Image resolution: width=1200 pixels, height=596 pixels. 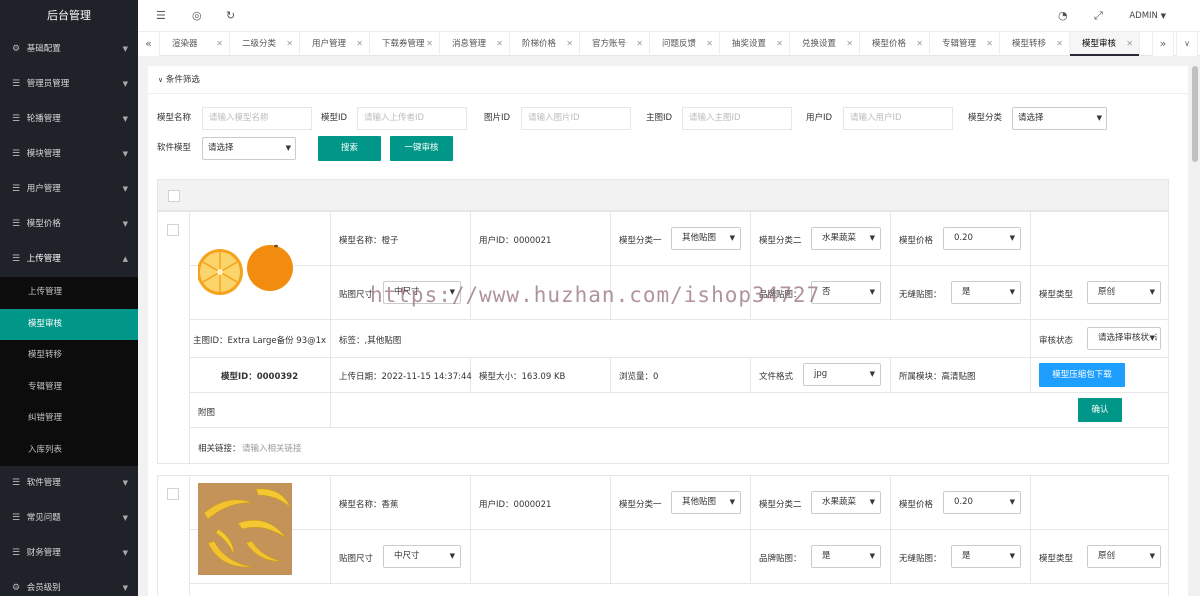 What do you see at coordinates (265, 44) in the screenshot?
I see `tab-subcategory: 二级分类 ✕` at bounding box center [265, 44].